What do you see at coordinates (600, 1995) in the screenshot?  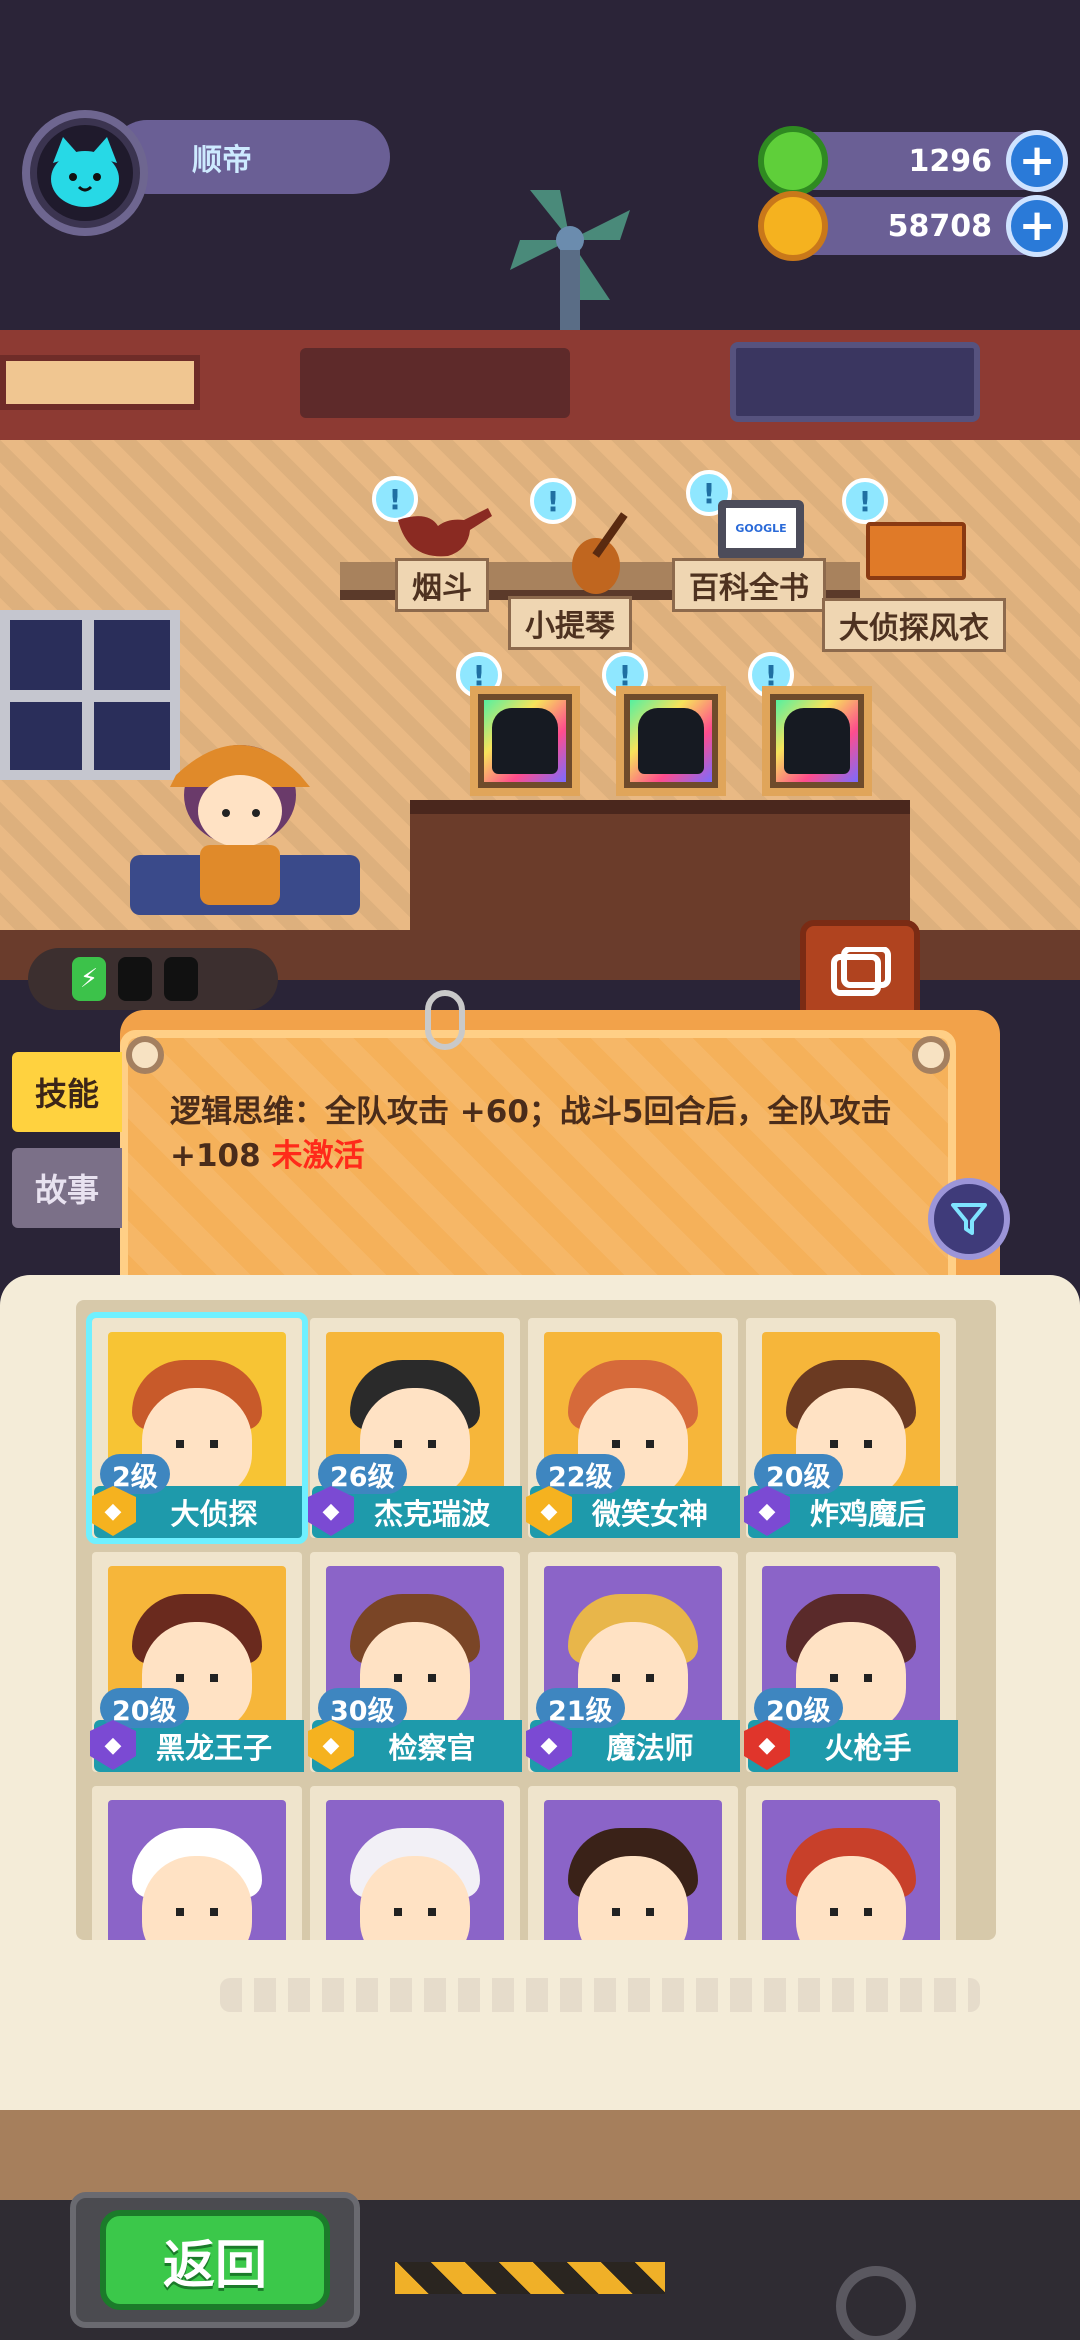 I see `faded-hint-text` at bounding box center [600, 1995].